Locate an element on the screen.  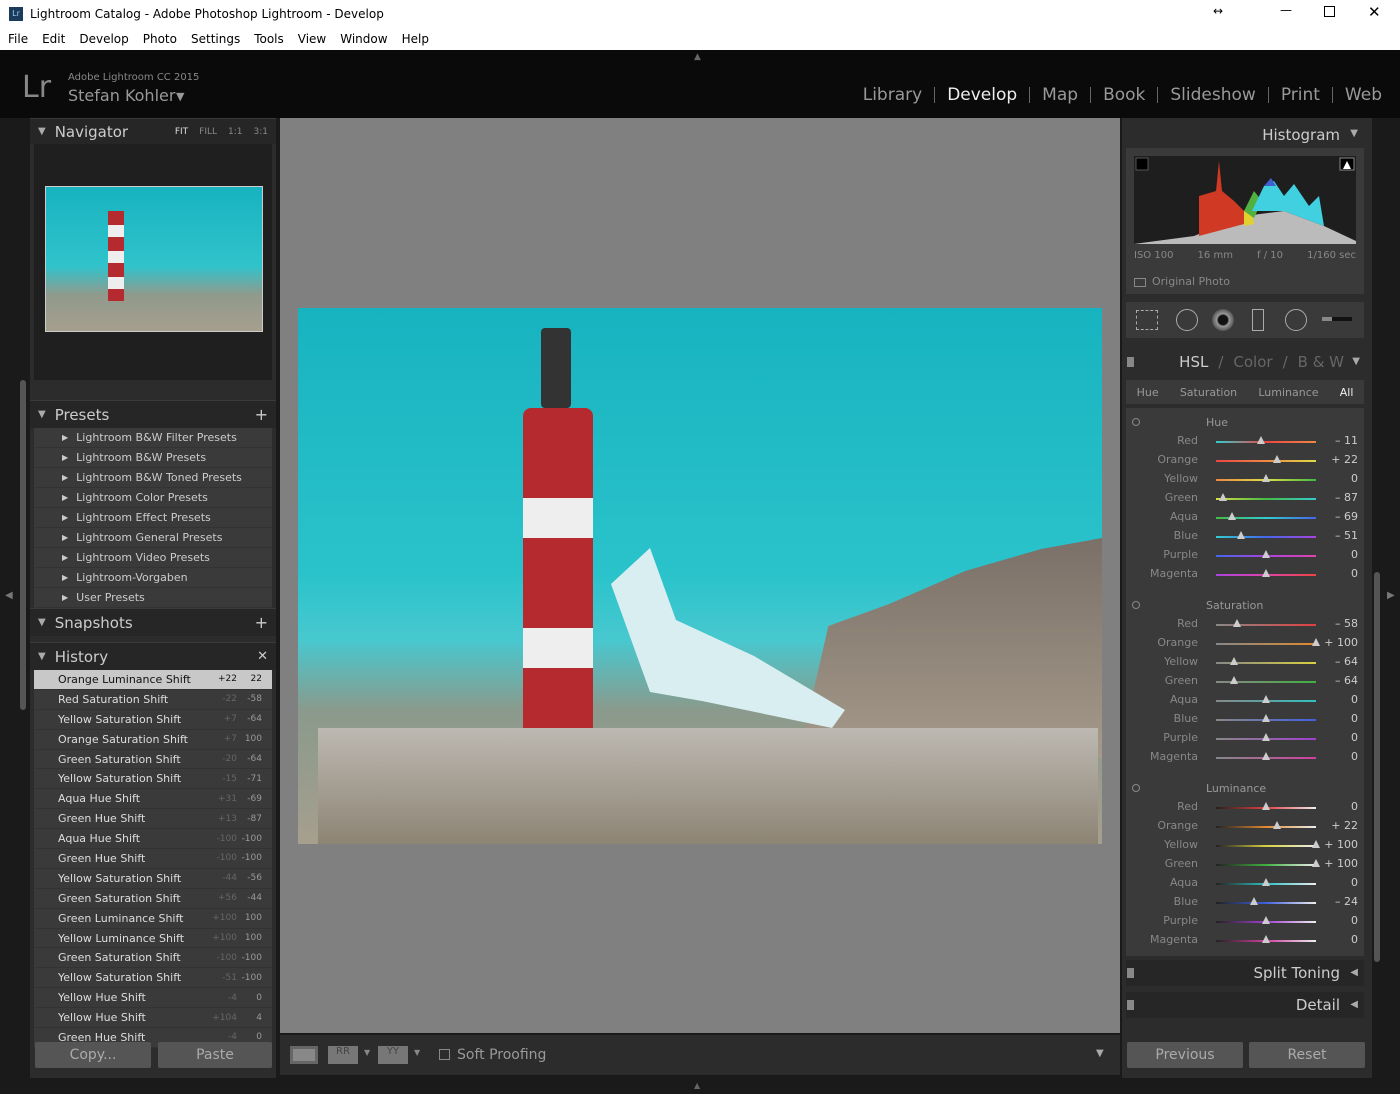
history-step: Yellow Saturation Shift -44 -56 is located at coordinates (153, 878).